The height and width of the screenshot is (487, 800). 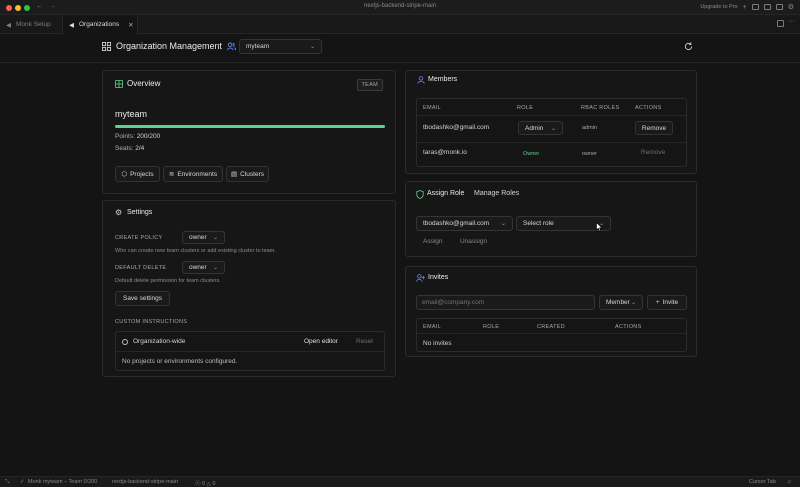 What do you see at coordinates (443, 79) in the screenshot?
I see `members-title: Members` at bounding box center [443, 79].